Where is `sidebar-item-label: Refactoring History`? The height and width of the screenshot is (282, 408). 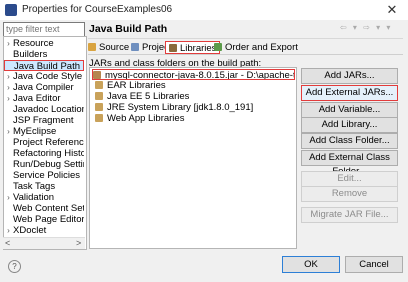 sidebar-item-label: Refactoring History is located at coordinates (48, 153).